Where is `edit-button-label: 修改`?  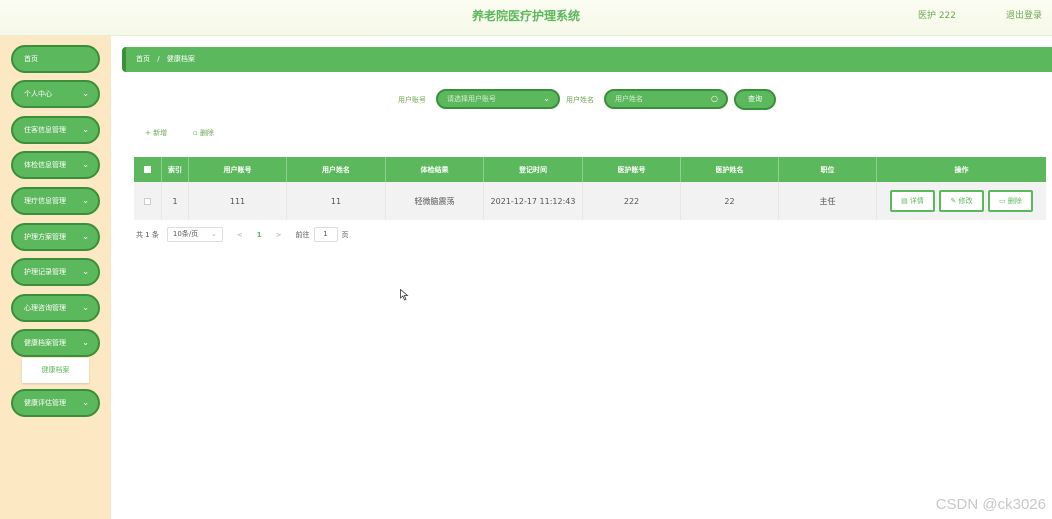
edit-button-label: 修改 is located at coordinates (965, 201).